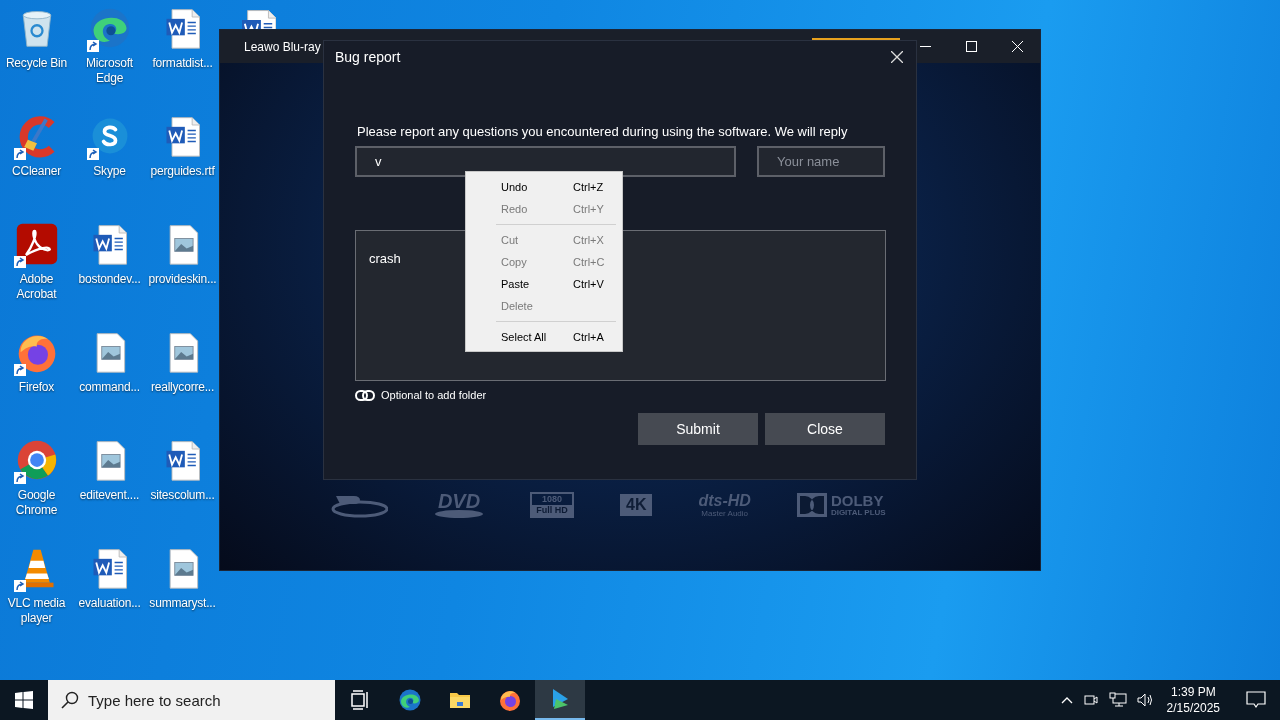 The height and width of the screenshot is (720, 1280). Describe the element at coordinates (282, 46) in the screenshot. I see `window-title: Leawo Blu-ray` at that location.